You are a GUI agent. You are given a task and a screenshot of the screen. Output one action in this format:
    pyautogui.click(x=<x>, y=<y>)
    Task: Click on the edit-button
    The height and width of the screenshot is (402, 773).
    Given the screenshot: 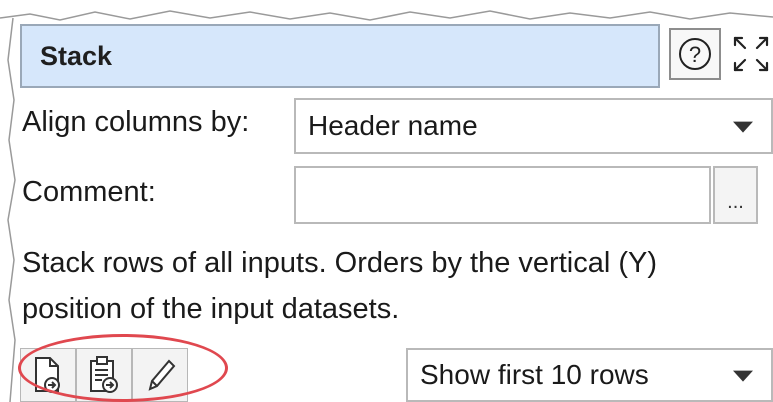 What is the action you would take?
    pyautogui.click(x=160, y=375)
    